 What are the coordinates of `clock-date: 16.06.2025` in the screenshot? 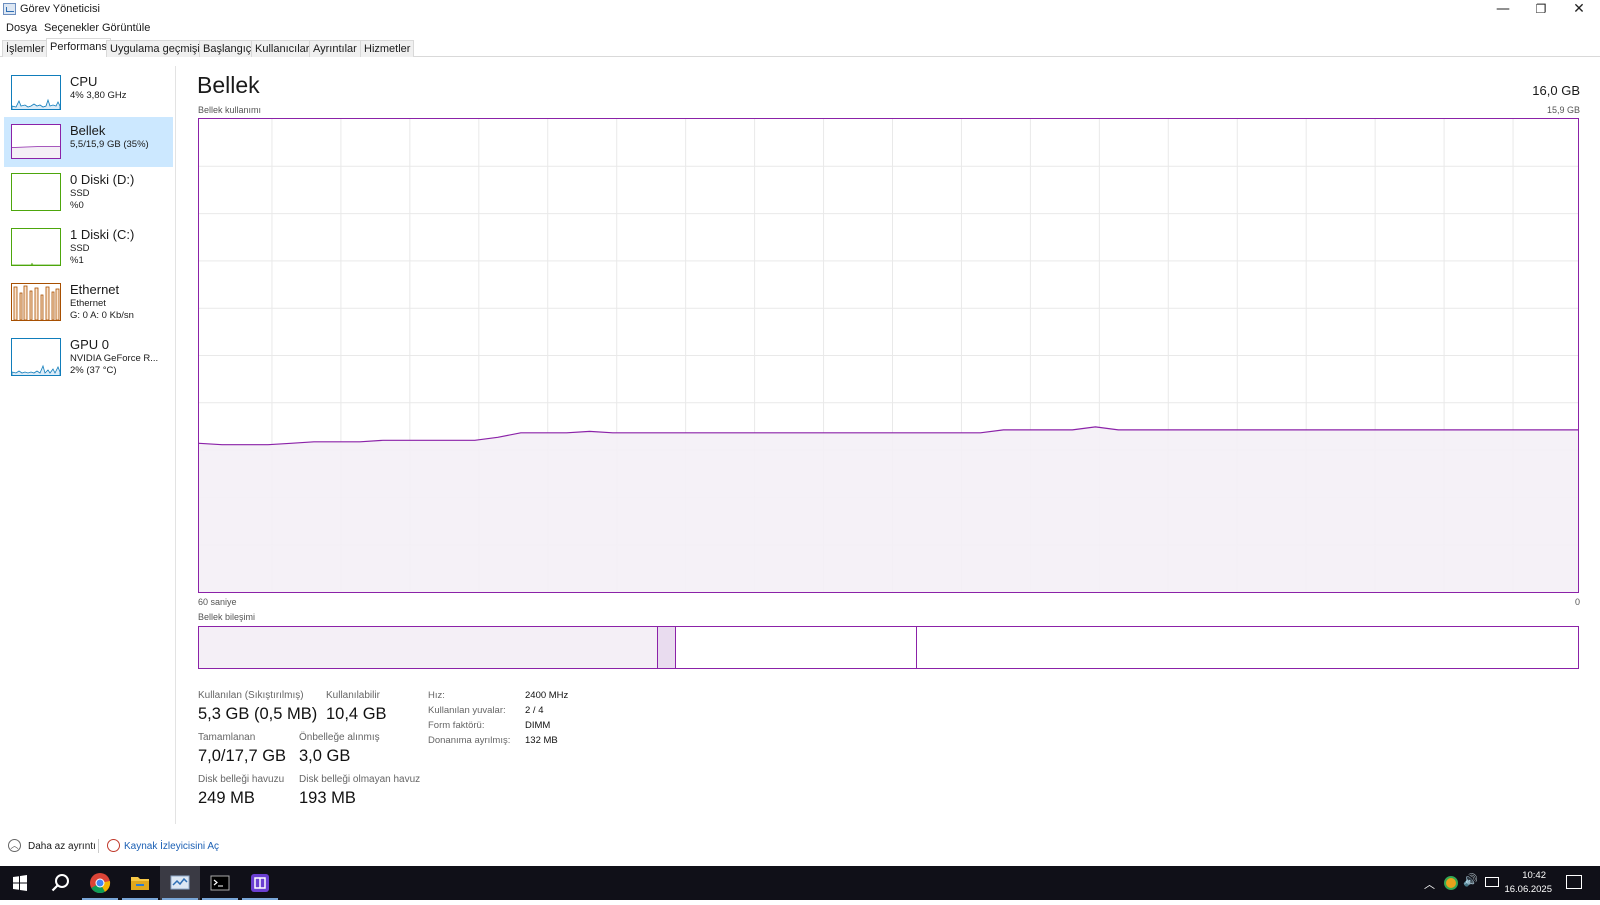 It's located at (1526, 889).